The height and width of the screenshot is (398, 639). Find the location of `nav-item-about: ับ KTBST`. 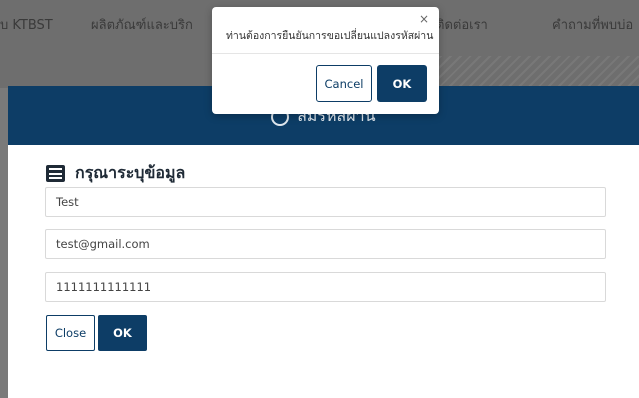

nav-item-about: ับ KTBST is located at coordinates (26, 24).